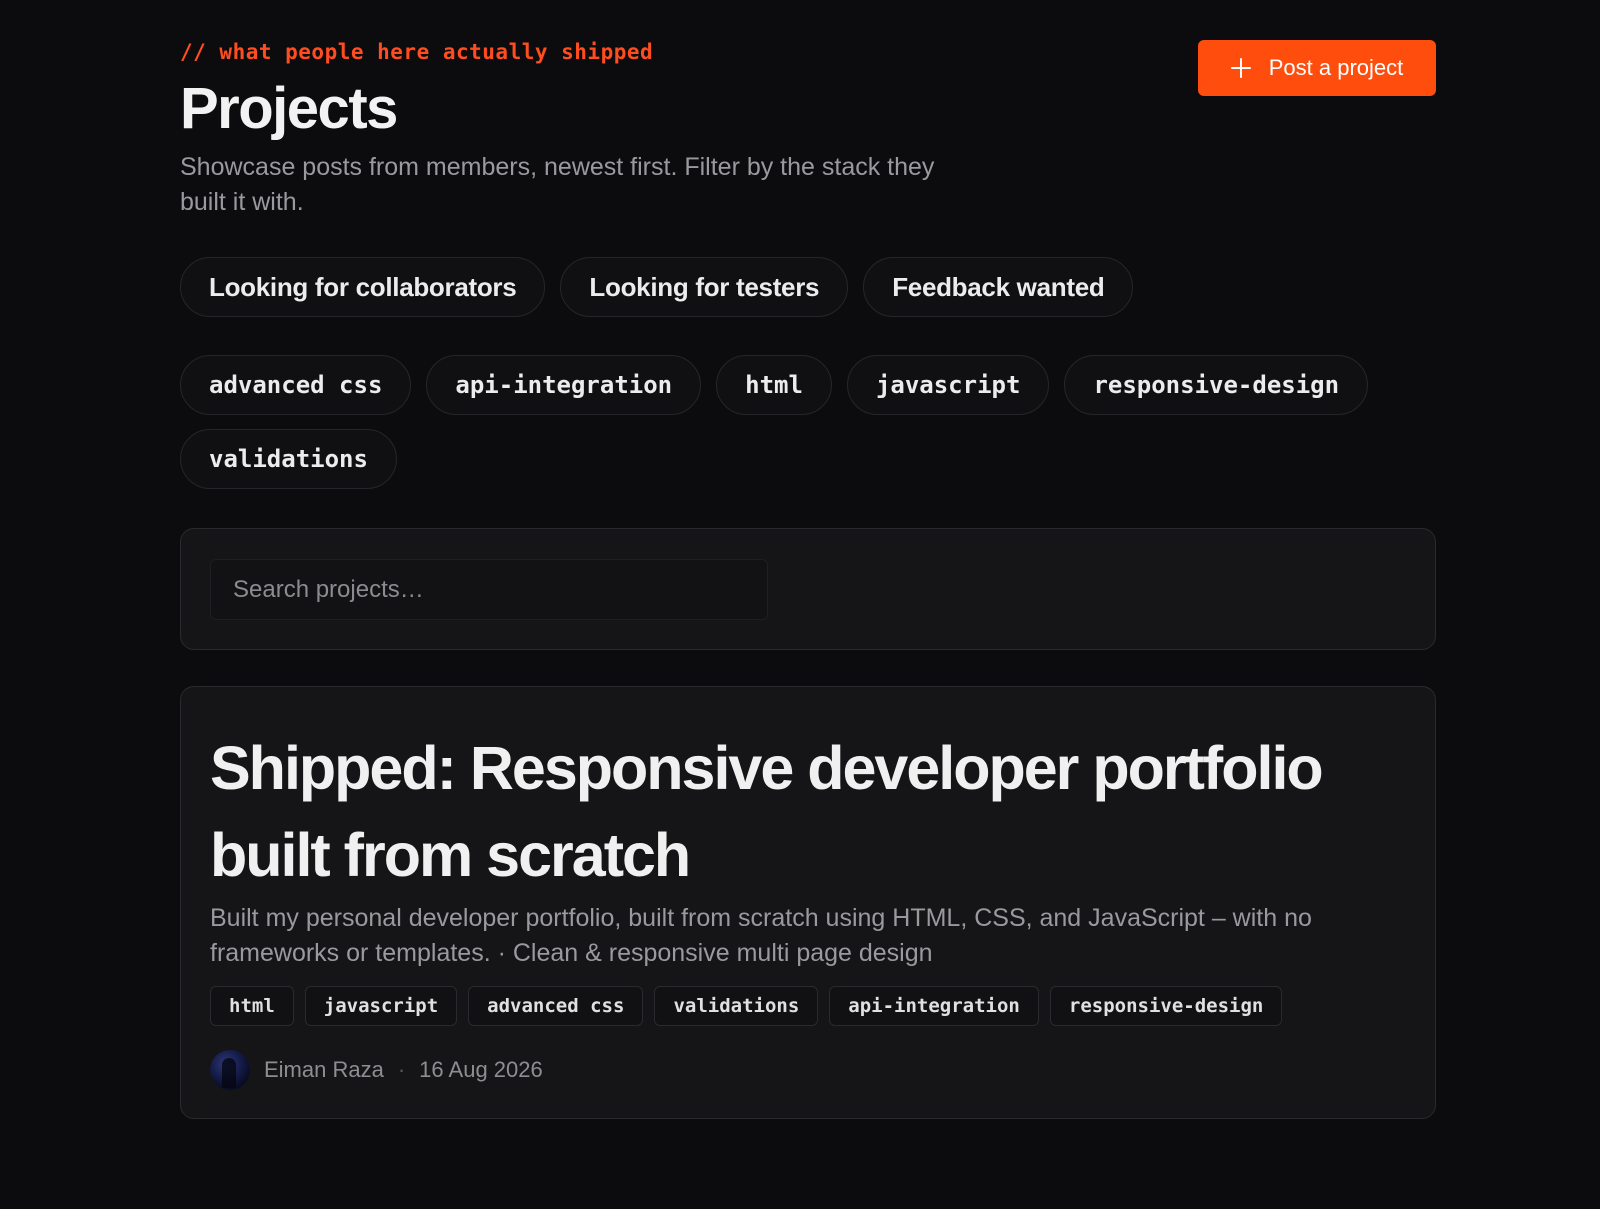  I want to click on post-date: 16 Aug 2026, so click(481, 1069).